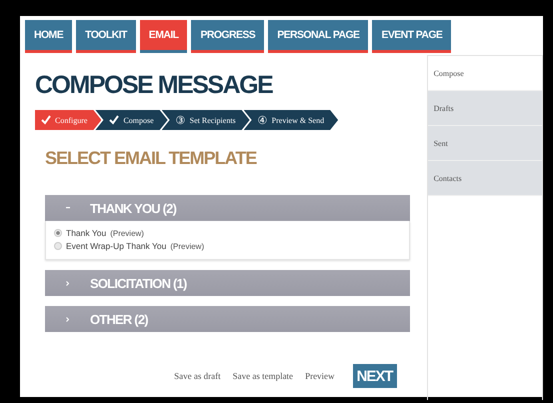 The height and width of the screenshot is (403, 553). I want to click on step-number: ④, so click(263, 120).